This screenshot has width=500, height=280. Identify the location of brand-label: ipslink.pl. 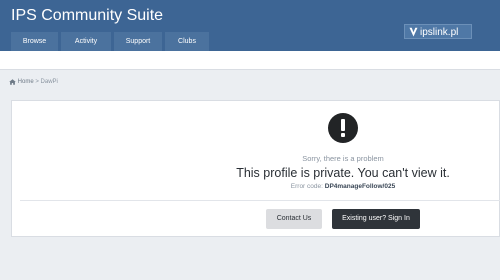
(439, 32).